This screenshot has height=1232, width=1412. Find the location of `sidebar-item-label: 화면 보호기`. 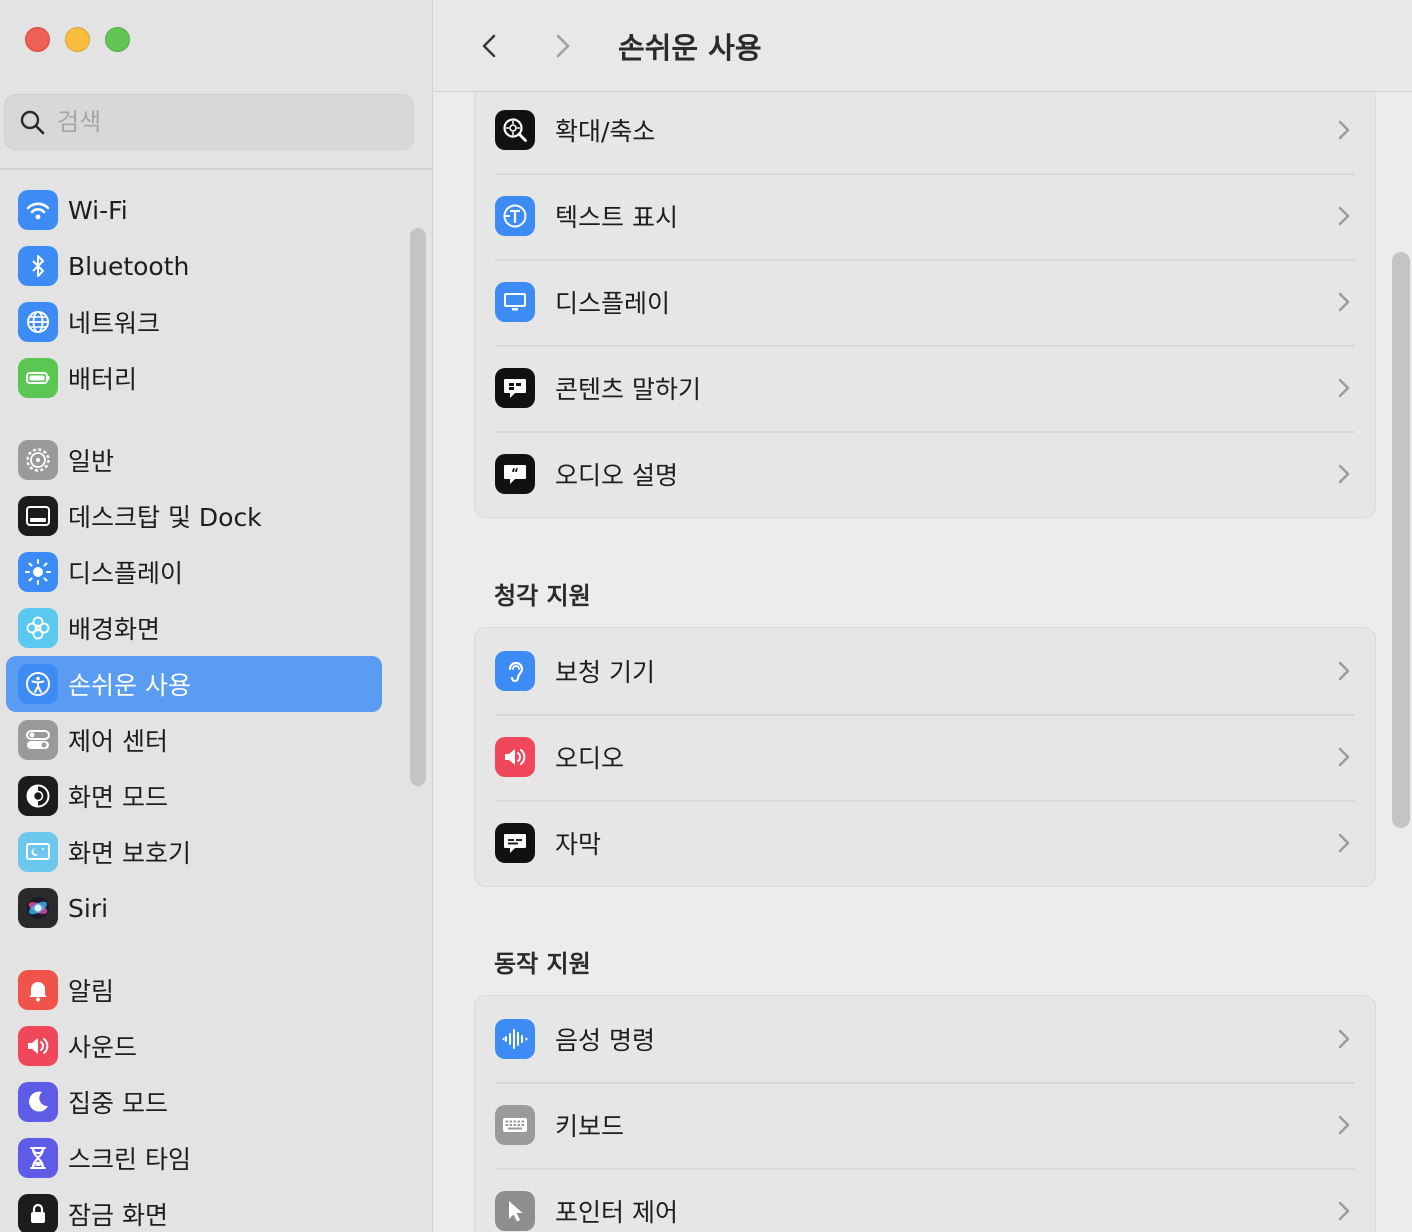

sidebar-item-label: 화면 보호기 is located at coordinates (129, 853).